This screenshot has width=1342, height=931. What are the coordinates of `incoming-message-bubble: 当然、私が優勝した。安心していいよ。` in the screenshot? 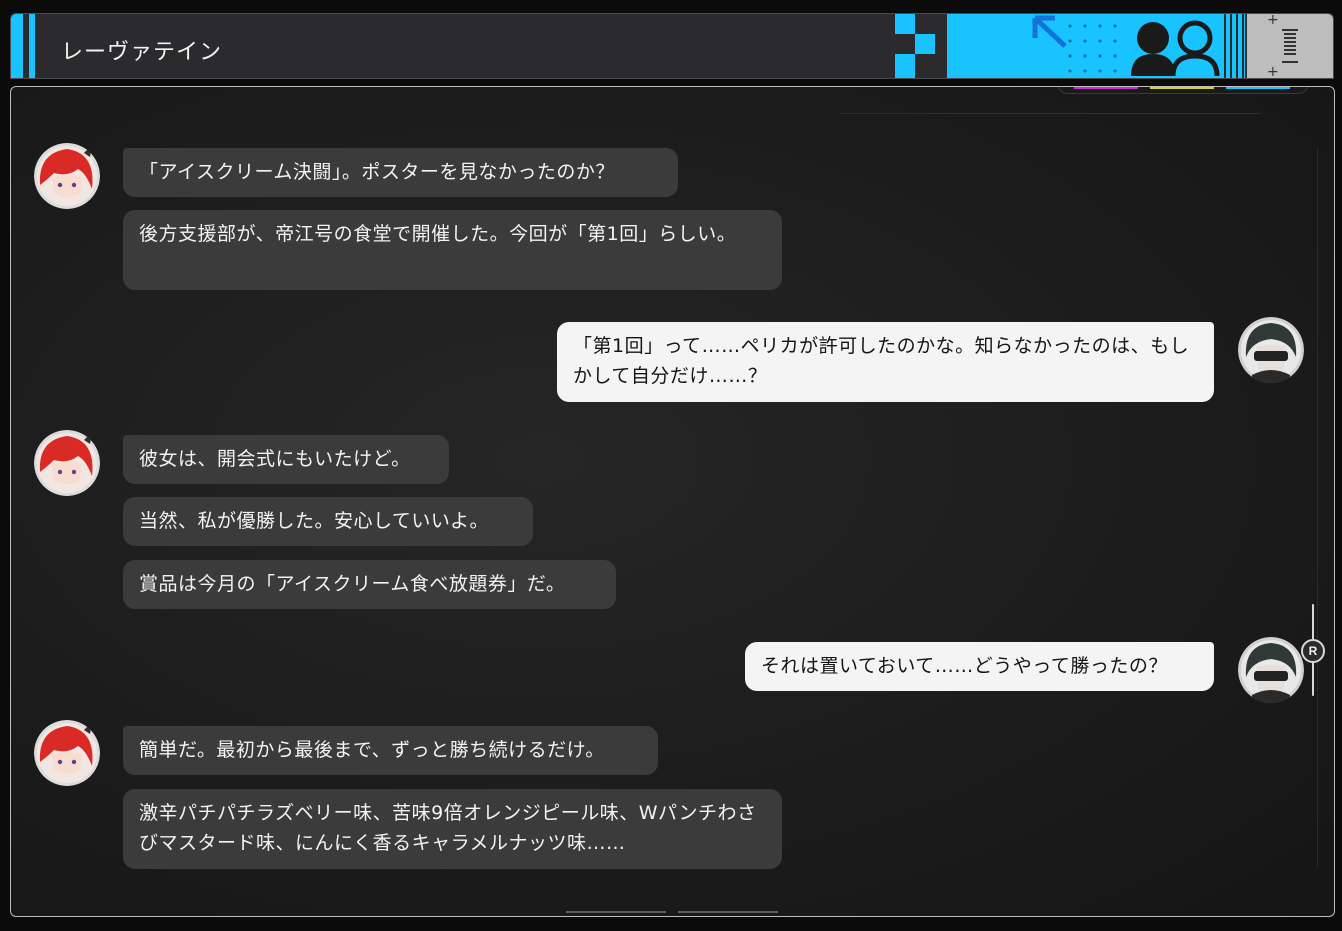 It's located at (328, 521).